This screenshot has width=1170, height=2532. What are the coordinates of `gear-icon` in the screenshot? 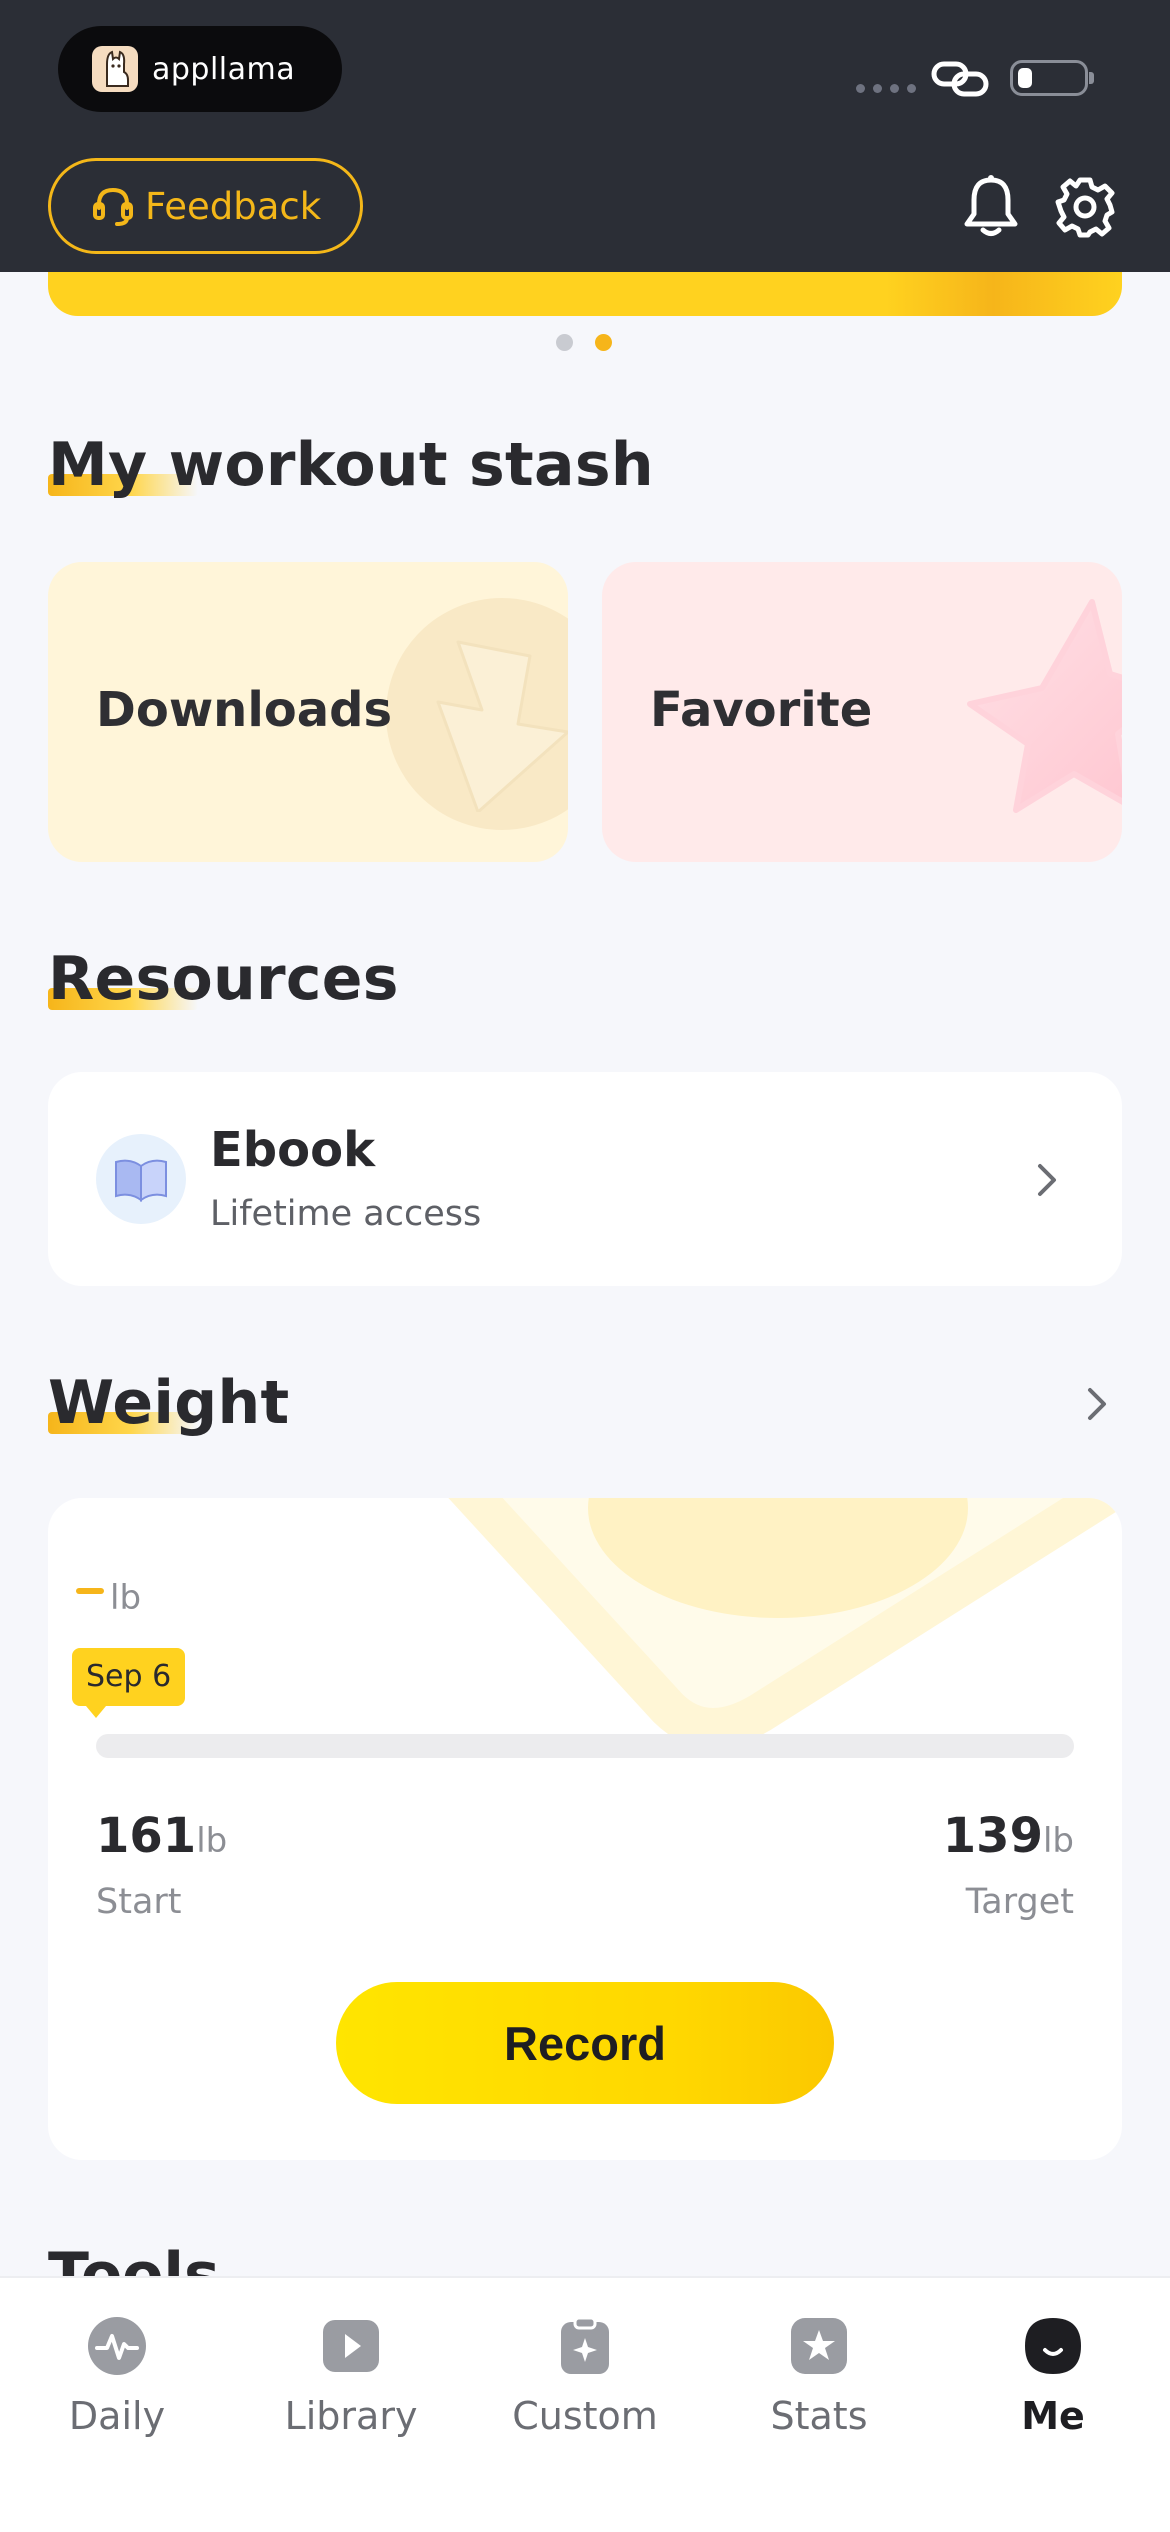 It's located at (1085, 207).